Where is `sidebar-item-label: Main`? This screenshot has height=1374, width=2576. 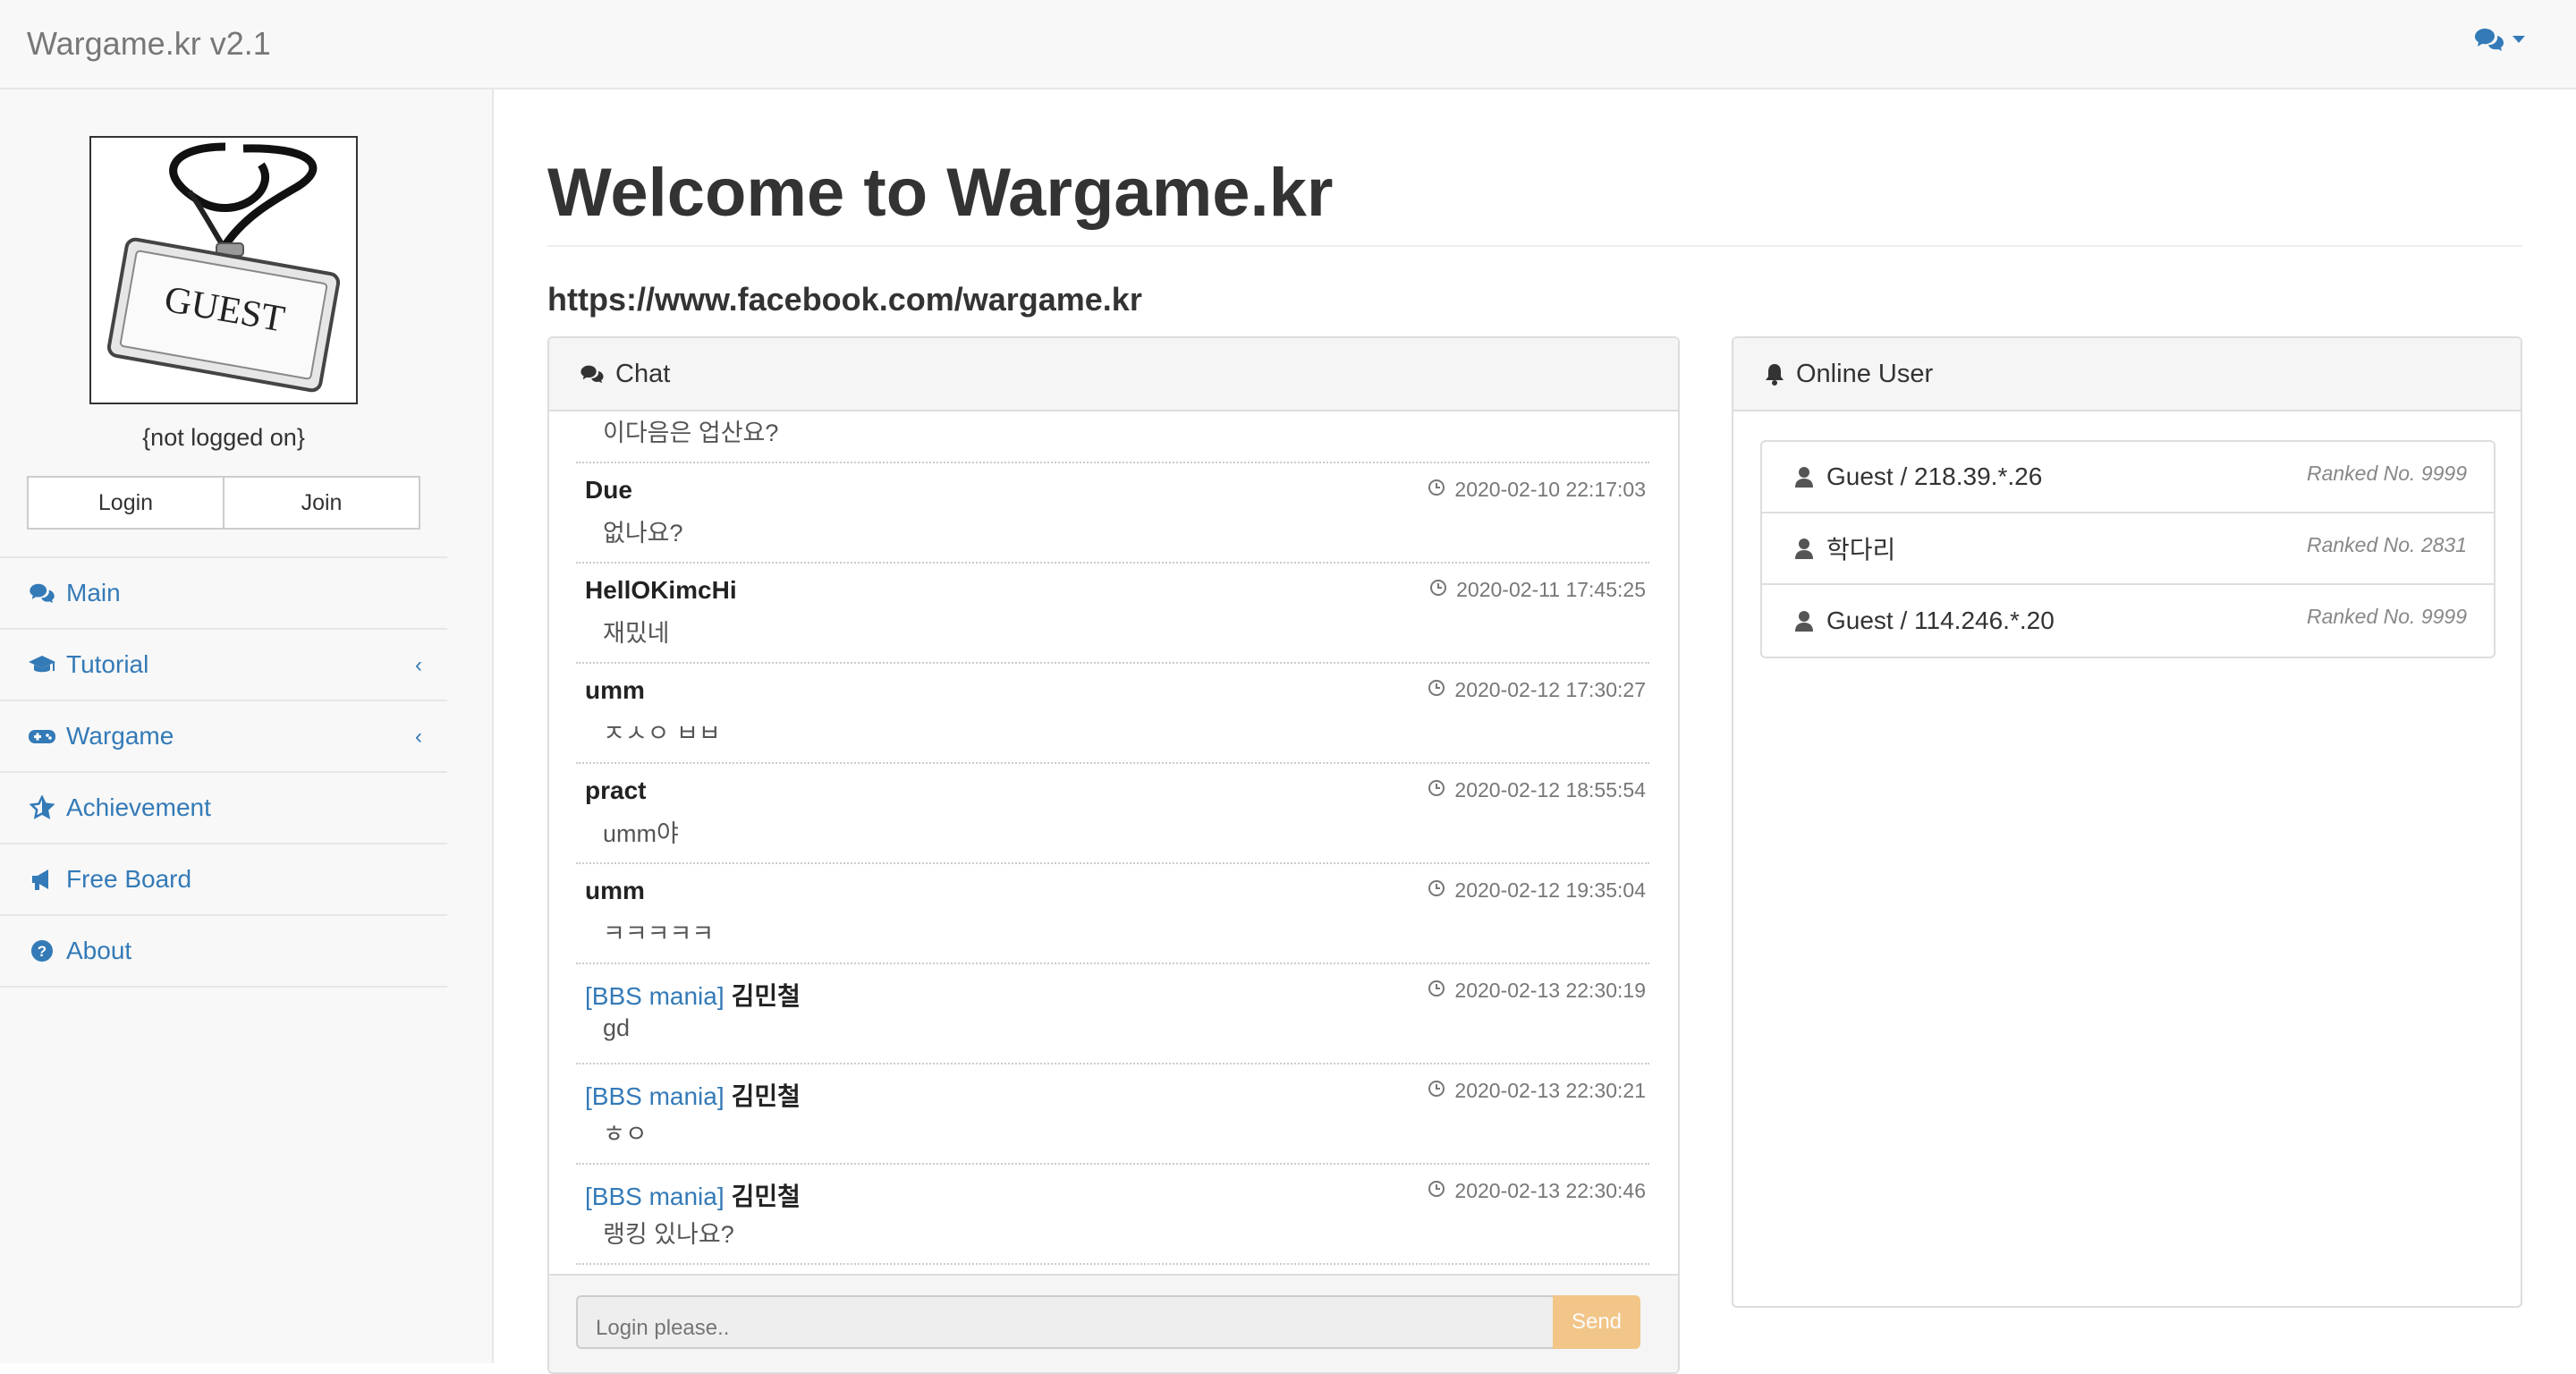
sidebar-item-label: Main is located at coordinates (93, 592).